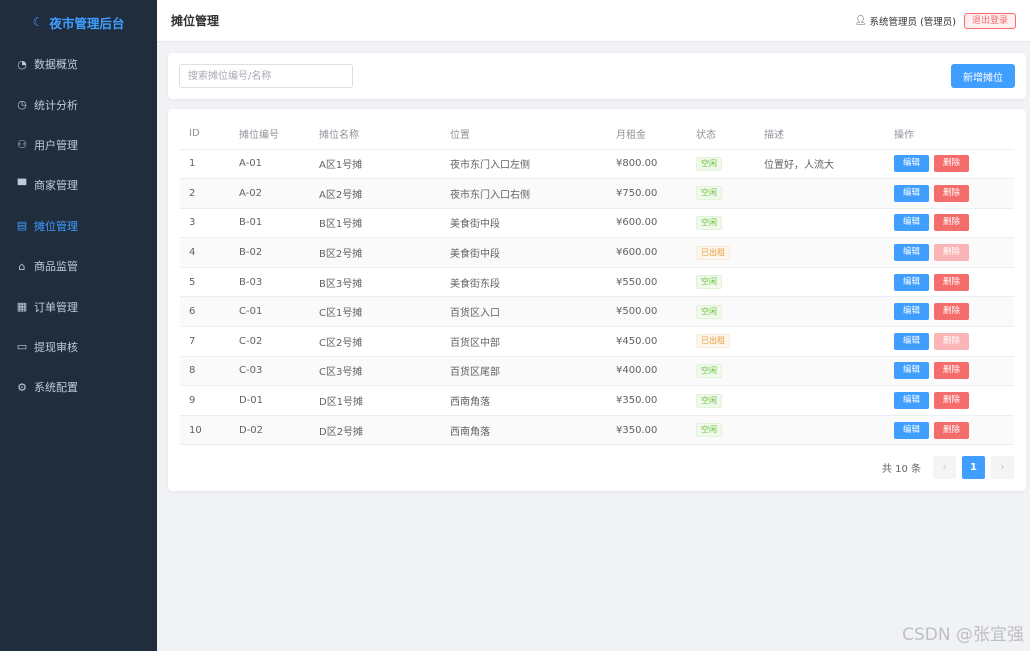 This screenshot has height=651, width=1030. What do you see at coordinates (983, 76) in the screenshot?
I see `add-stall-button: 新增摊位` at bounding box center [983, 76].